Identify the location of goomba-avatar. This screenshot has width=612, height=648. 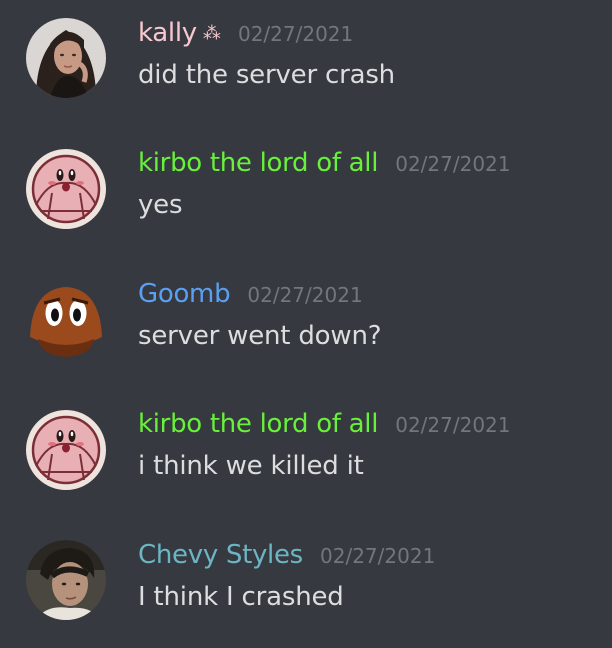
(66, 319).